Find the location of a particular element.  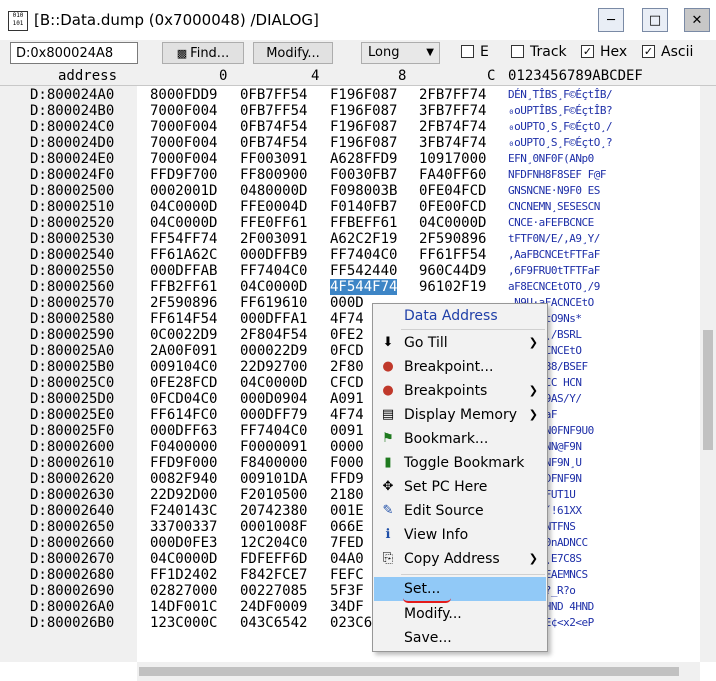

hex-word: 2A00F091 is located at coordinates (183, 351).